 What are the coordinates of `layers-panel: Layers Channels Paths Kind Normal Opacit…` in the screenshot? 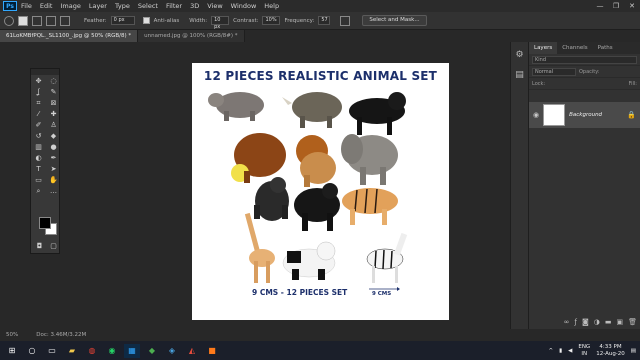 It's located at (584, 185).